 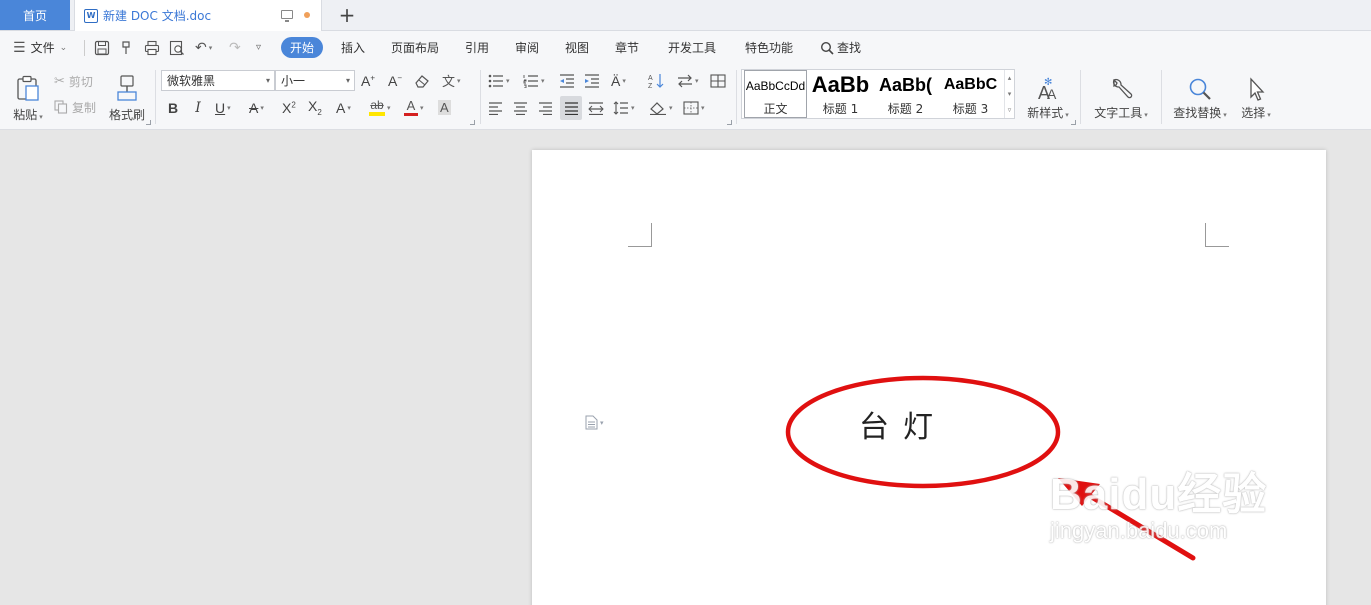 What do you see at coordinates (477, 47) in the screenshot?
I see `menu-tab-references: 引用` at bounding box center [477, 47].